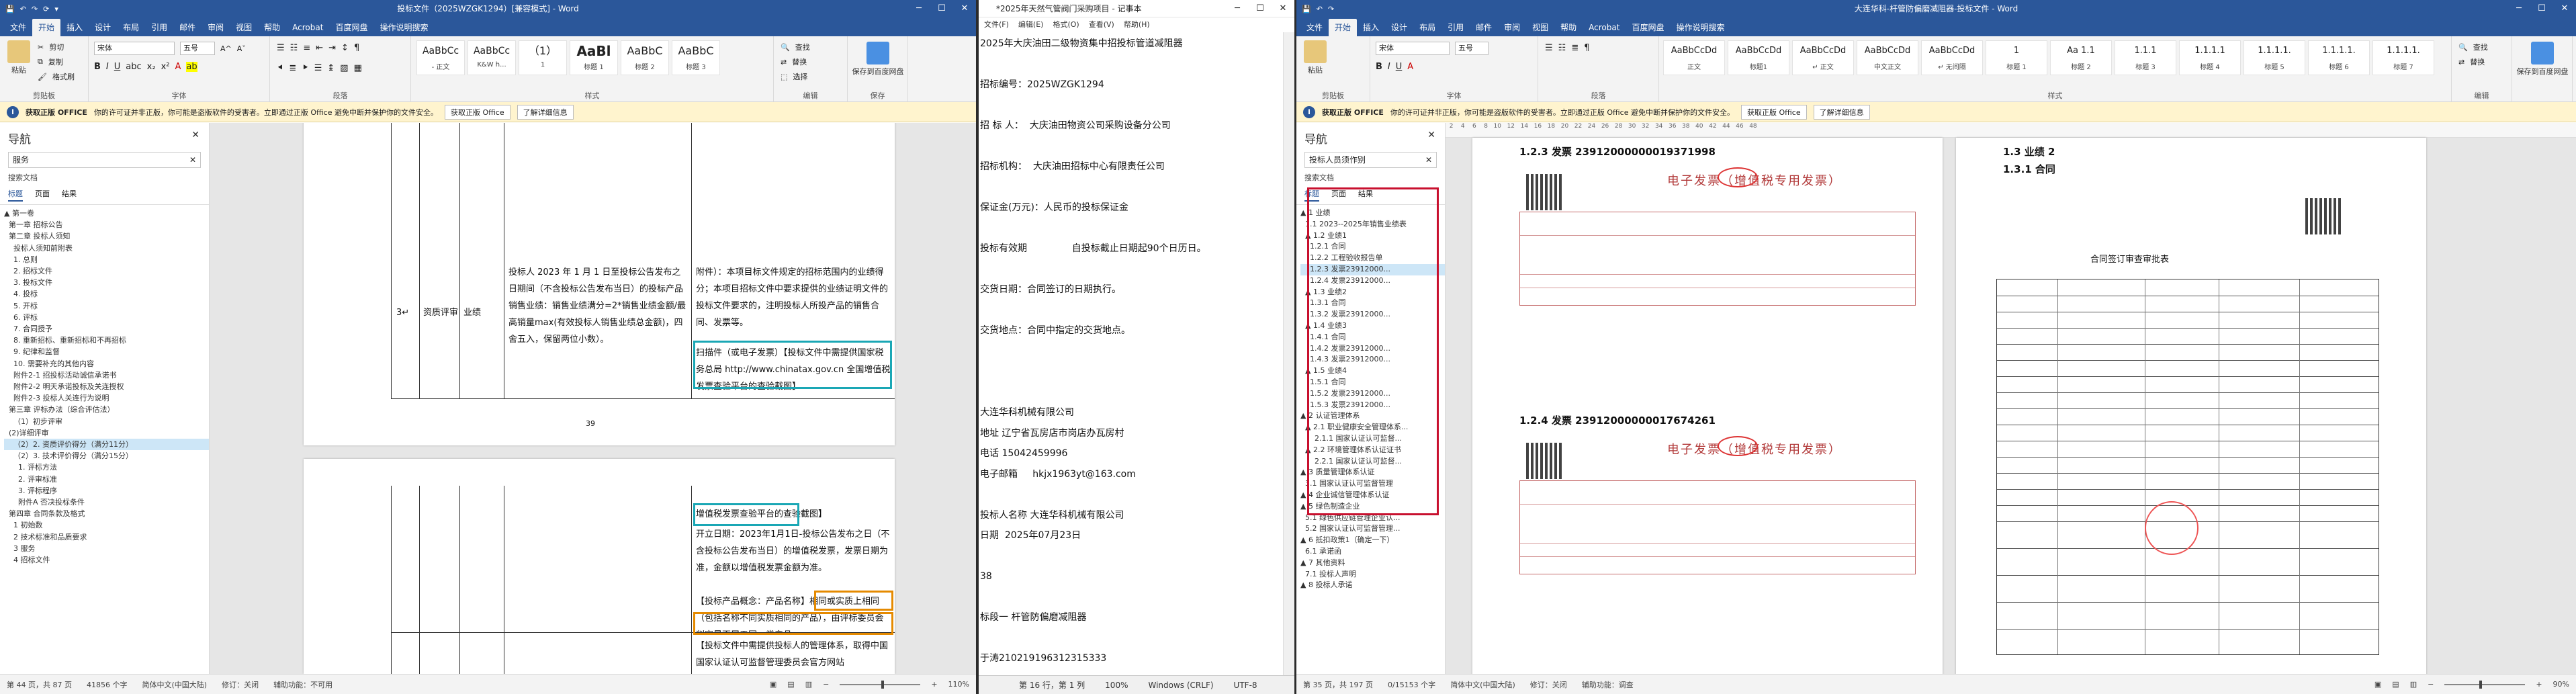 The height and width of the screenshot is (694, 2576). Describe the element at coordinates (345, 48) in the screenshot. I see `sort-icon: ↕` at that location.